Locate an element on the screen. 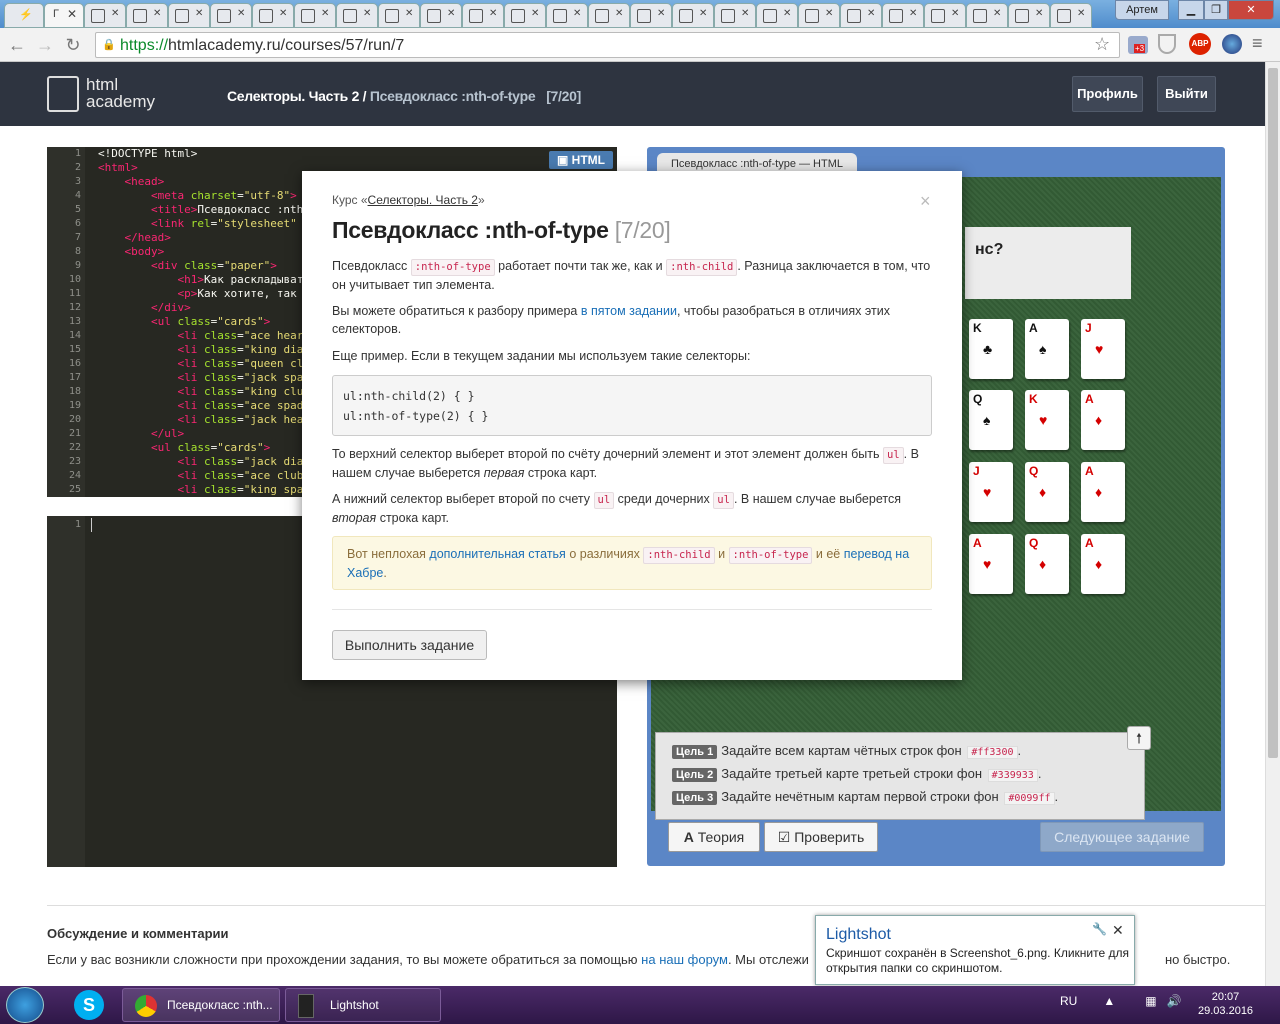  line-number: 25 is located at coordinates (74, 489).